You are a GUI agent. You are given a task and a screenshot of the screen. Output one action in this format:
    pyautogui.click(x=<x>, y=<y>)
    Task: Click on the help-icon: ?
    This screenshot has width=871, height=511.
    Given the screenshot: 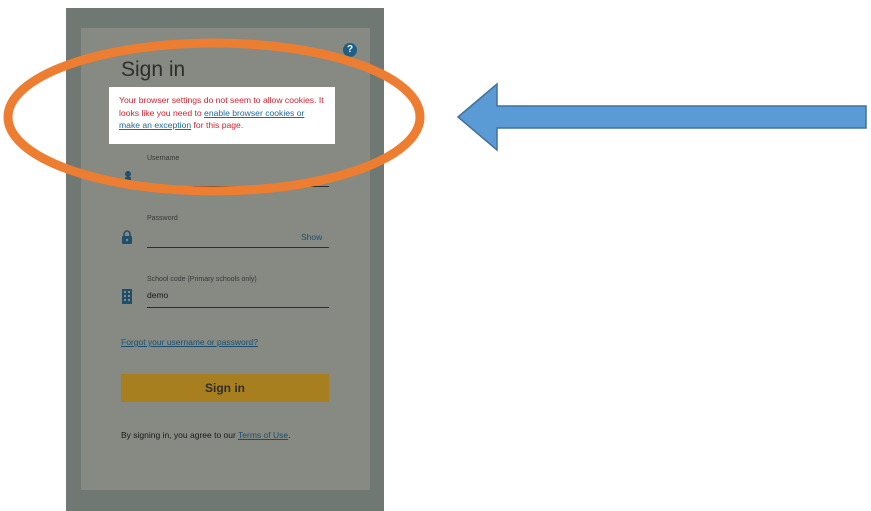 What is the action you would take?
    pyautogui.click(x=350, y=50)
    